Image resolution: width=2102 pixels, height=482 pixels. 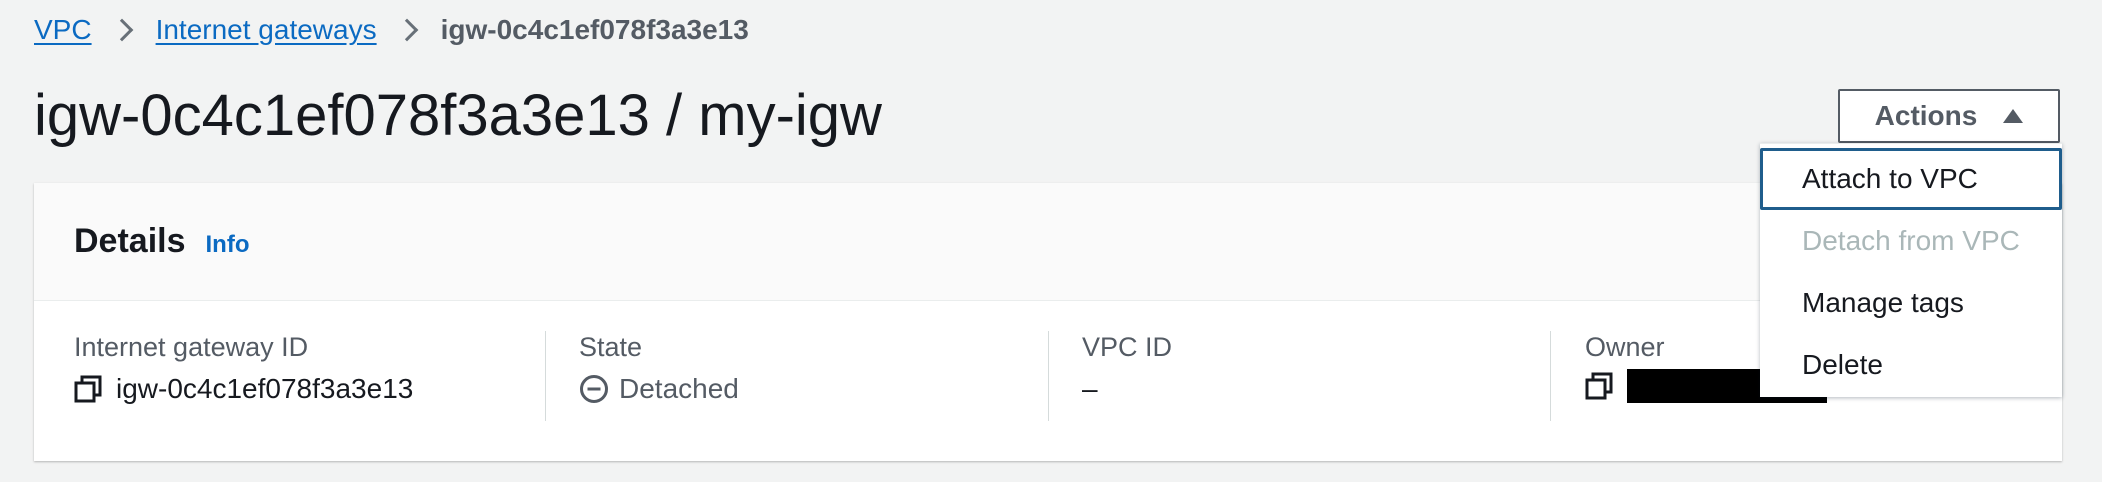 What do you see at coordinates (265, 388) in the screenshot?
I see `internet-gateway-id-value: igw-0c4c1ef078f3a3e13` at bounding box center [265, 388].